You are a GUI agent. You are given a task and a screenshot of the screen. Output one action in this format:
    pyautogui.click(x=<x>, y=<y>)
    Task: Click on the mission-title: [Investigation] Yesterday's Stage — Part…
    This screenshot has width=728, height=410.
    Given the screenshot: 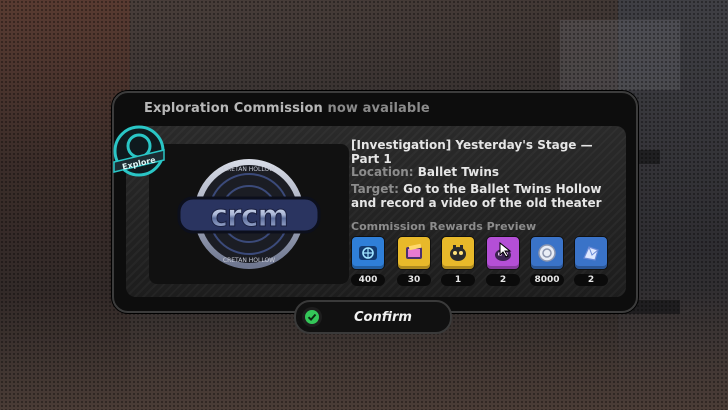 What is the action you would take?
    pyautogui.click(x=472, y=152)
    